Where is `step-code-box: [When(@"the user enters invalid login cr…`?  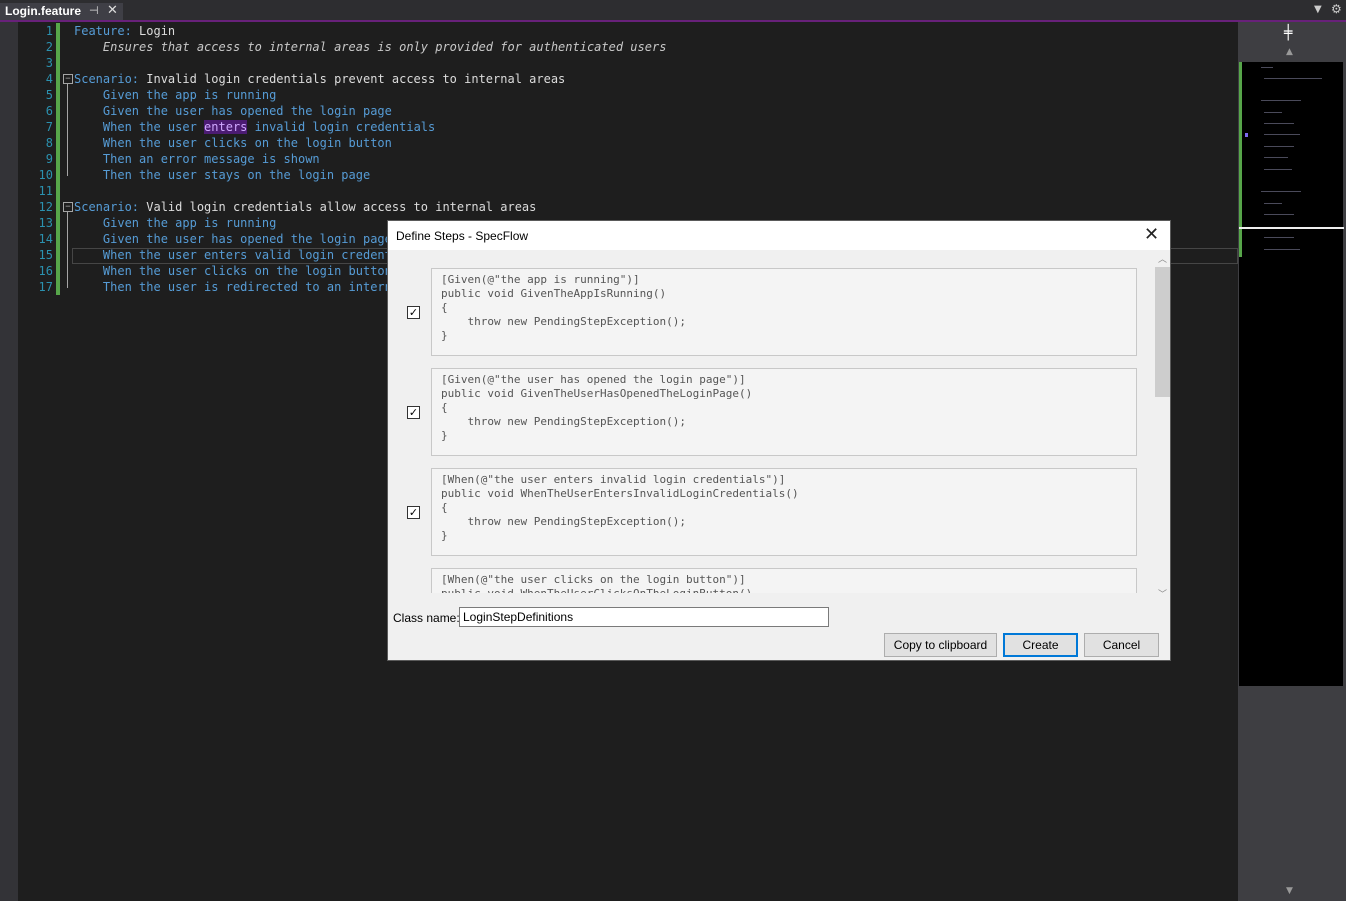 step-code-box: [When(@"the user enters invalid login cr… is located at coordinates (784, 512).